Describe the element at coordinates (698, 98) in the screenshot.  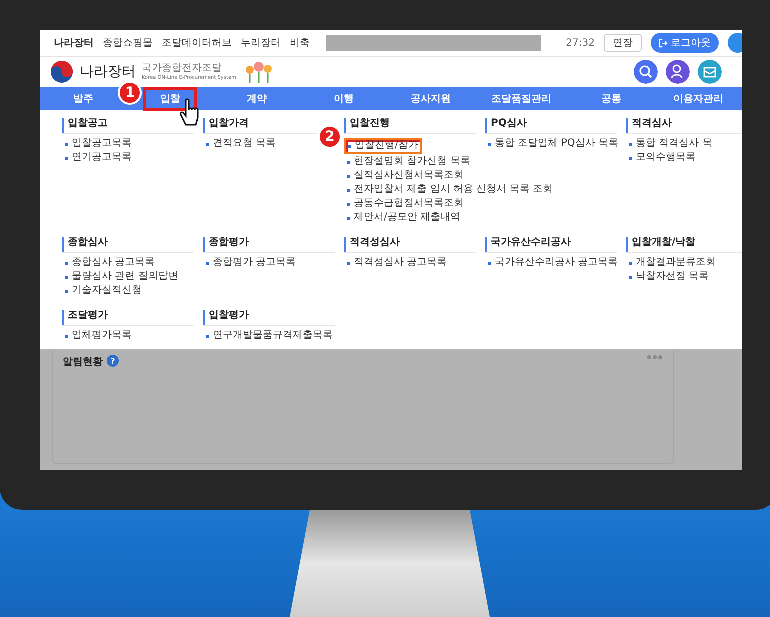
I see `nav-tab: 이용자관리` at that location.